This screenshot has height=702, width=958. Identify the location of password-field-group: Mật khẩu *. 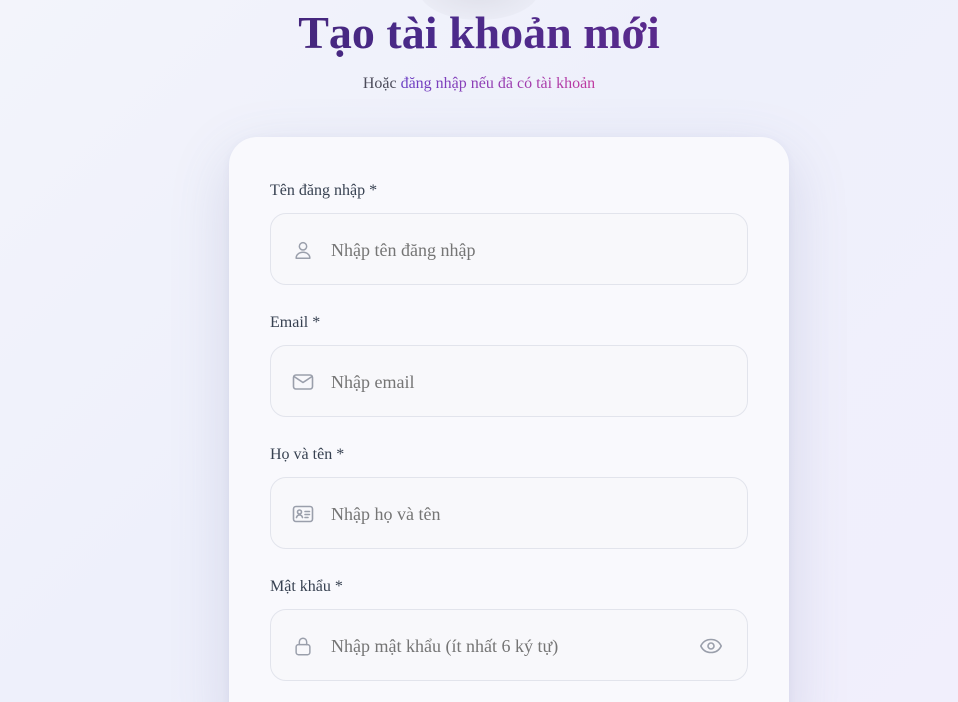
(509, 629).